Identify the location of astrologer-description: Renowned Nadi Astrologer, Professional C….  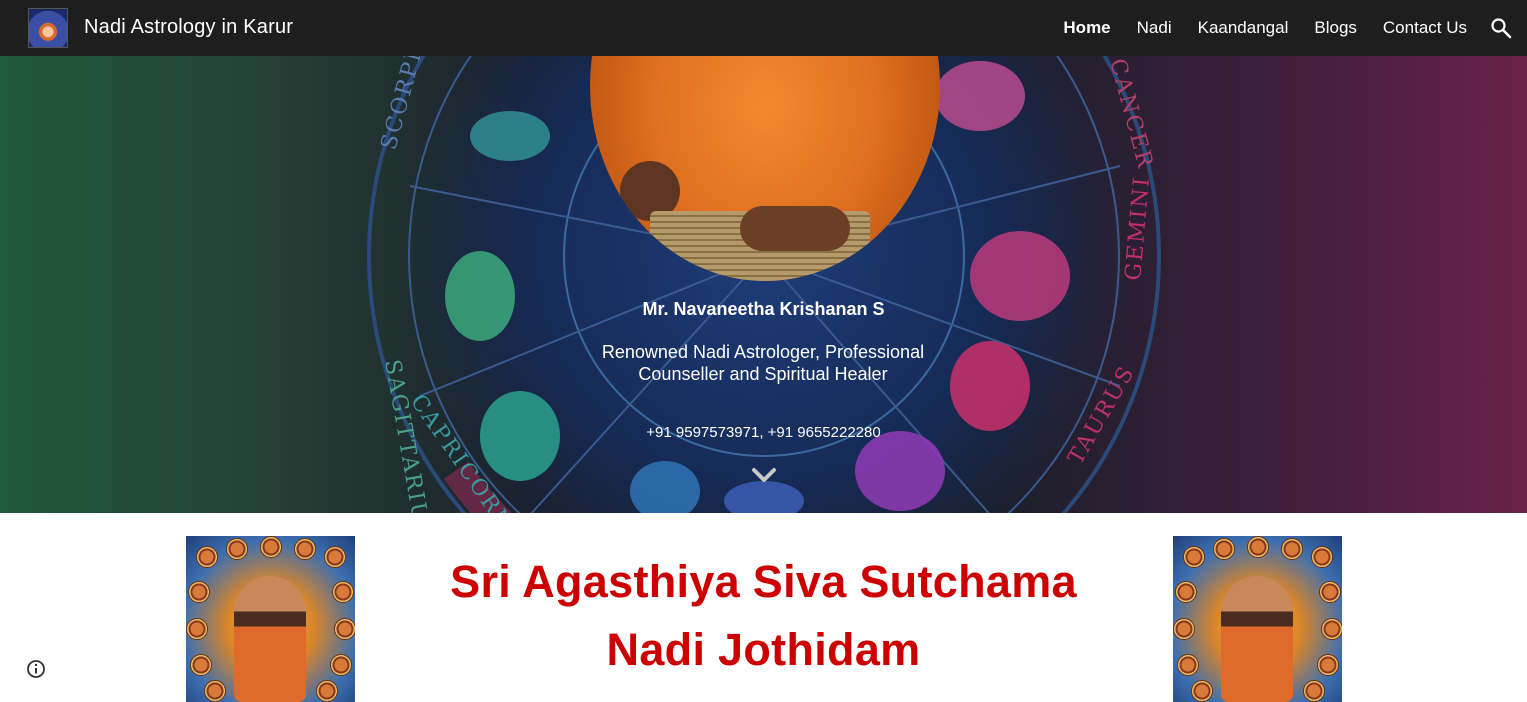
(763, 363).